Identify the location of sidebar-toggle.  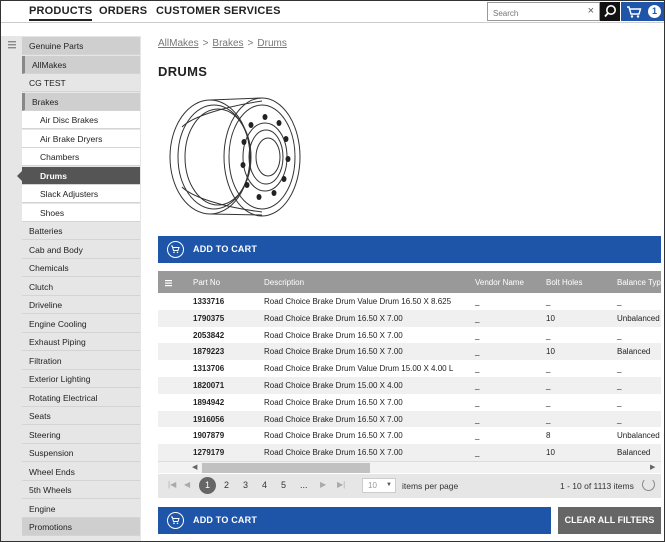
(12, 45).